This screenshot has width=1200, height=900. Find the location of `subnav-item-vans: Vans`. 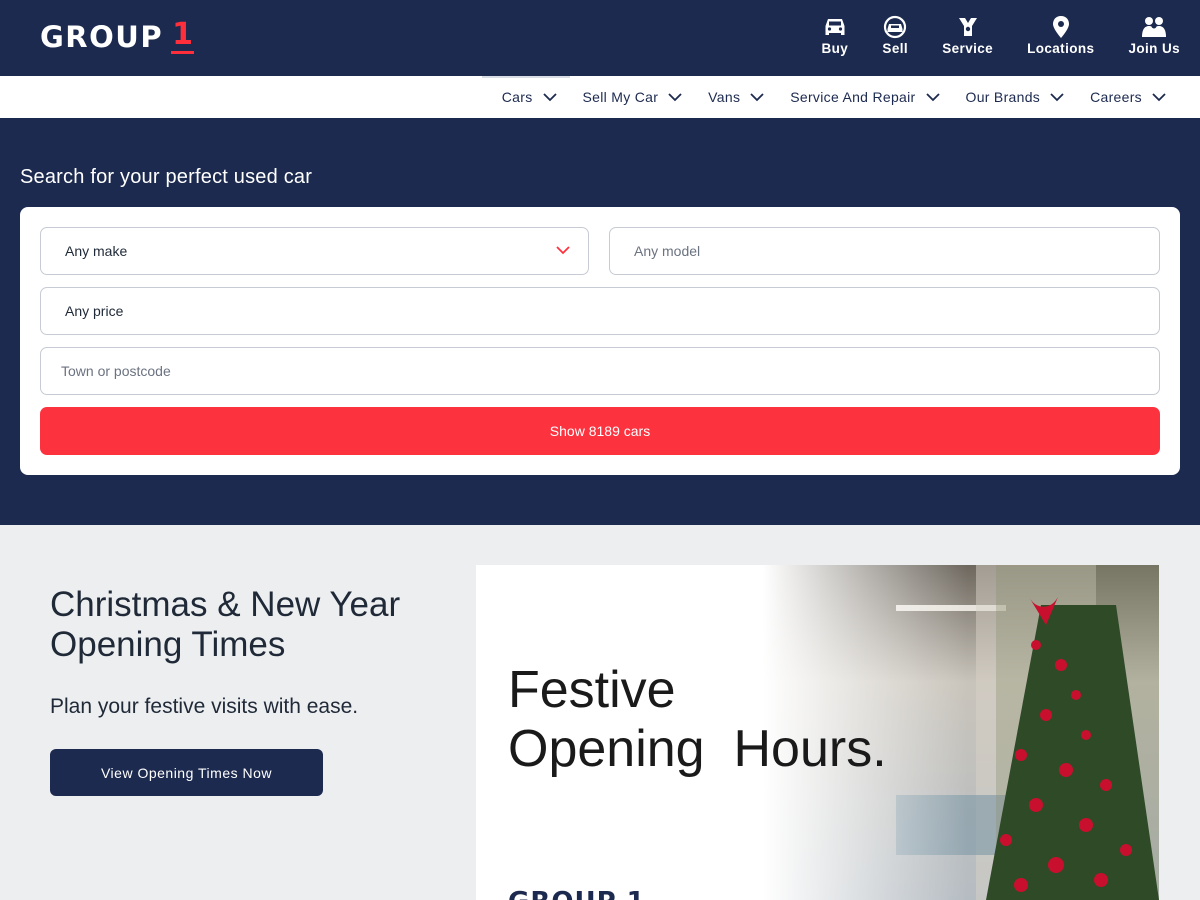

subnav-item-vans: Vans is located at coordinates (736, 97).